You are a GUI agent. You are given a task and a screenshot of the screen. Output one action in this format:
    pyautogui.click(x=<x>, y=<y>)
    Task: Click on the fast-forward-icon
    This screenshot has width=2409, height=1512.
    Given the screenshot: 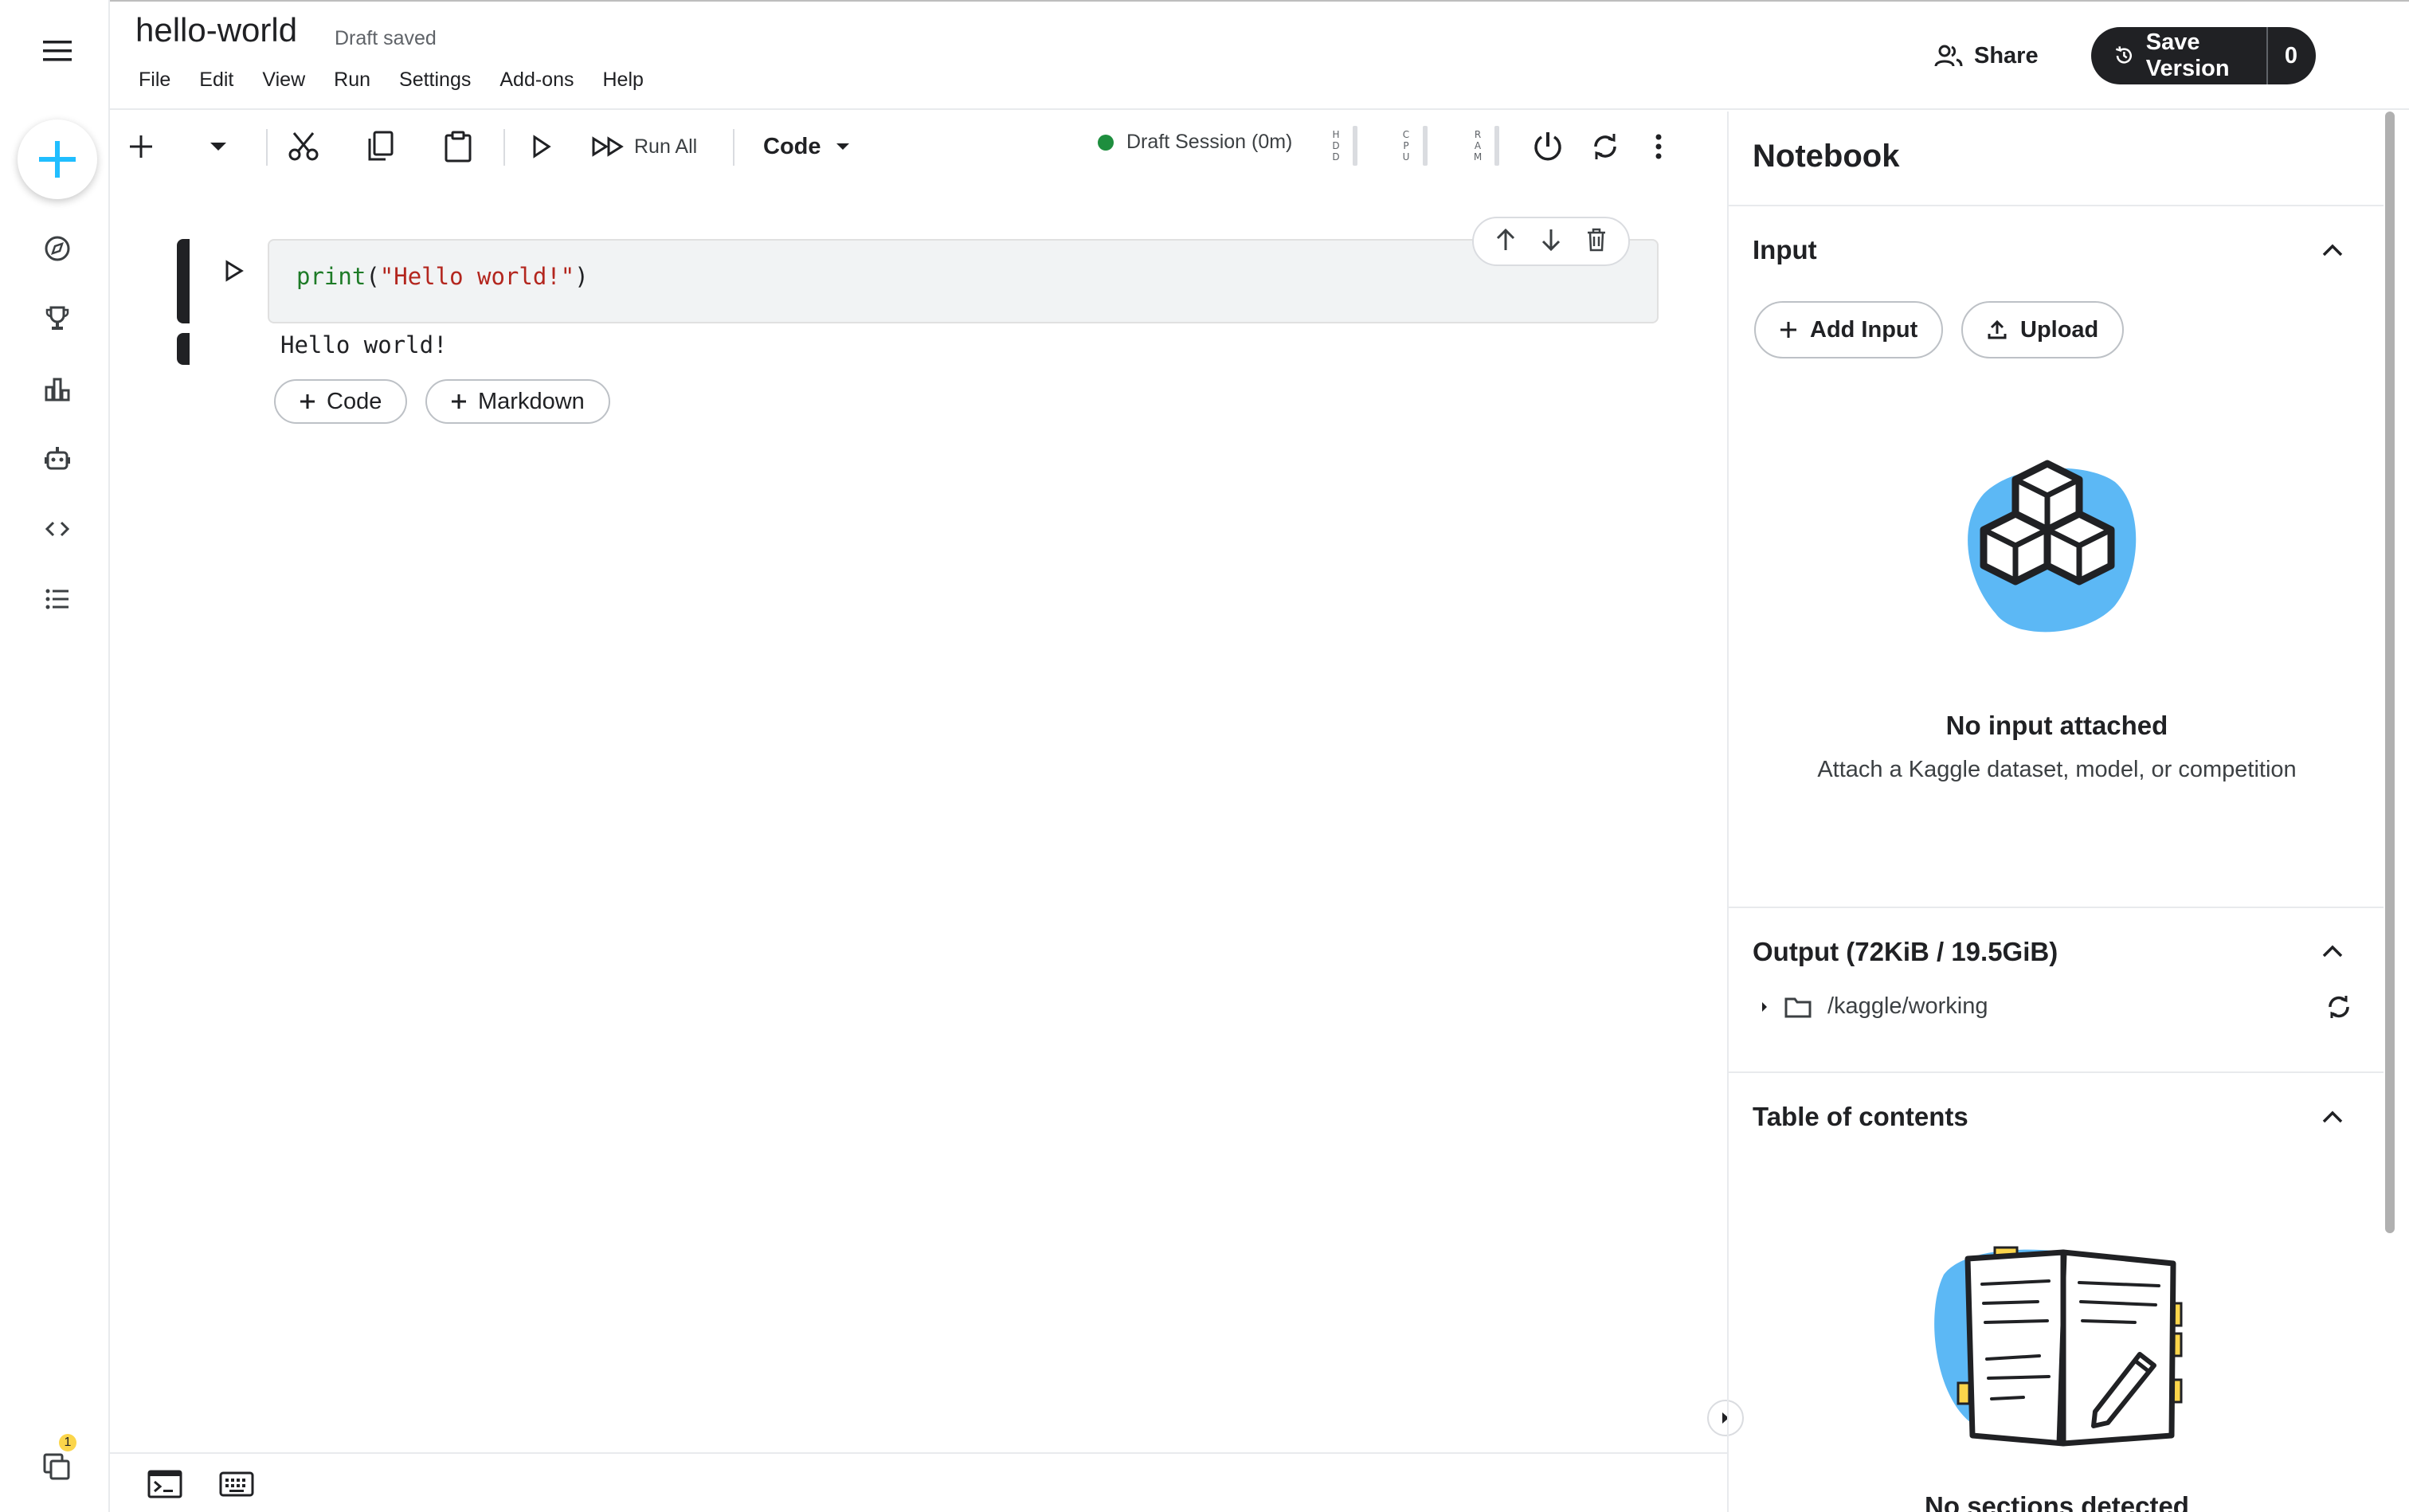 What is the action you would take?
    pyautogui.click(x=608, y=146)
    